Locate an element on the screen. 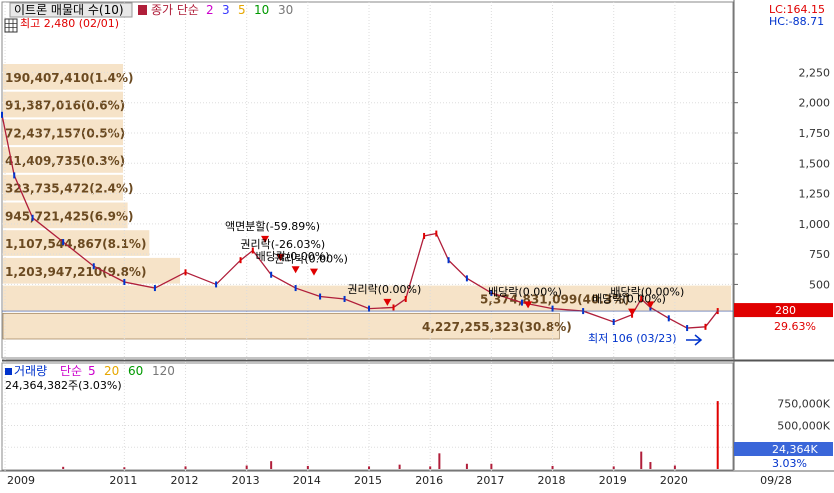 The image size is (834, 493). volume-title: 거래량 is located at coordinates (30, 371).